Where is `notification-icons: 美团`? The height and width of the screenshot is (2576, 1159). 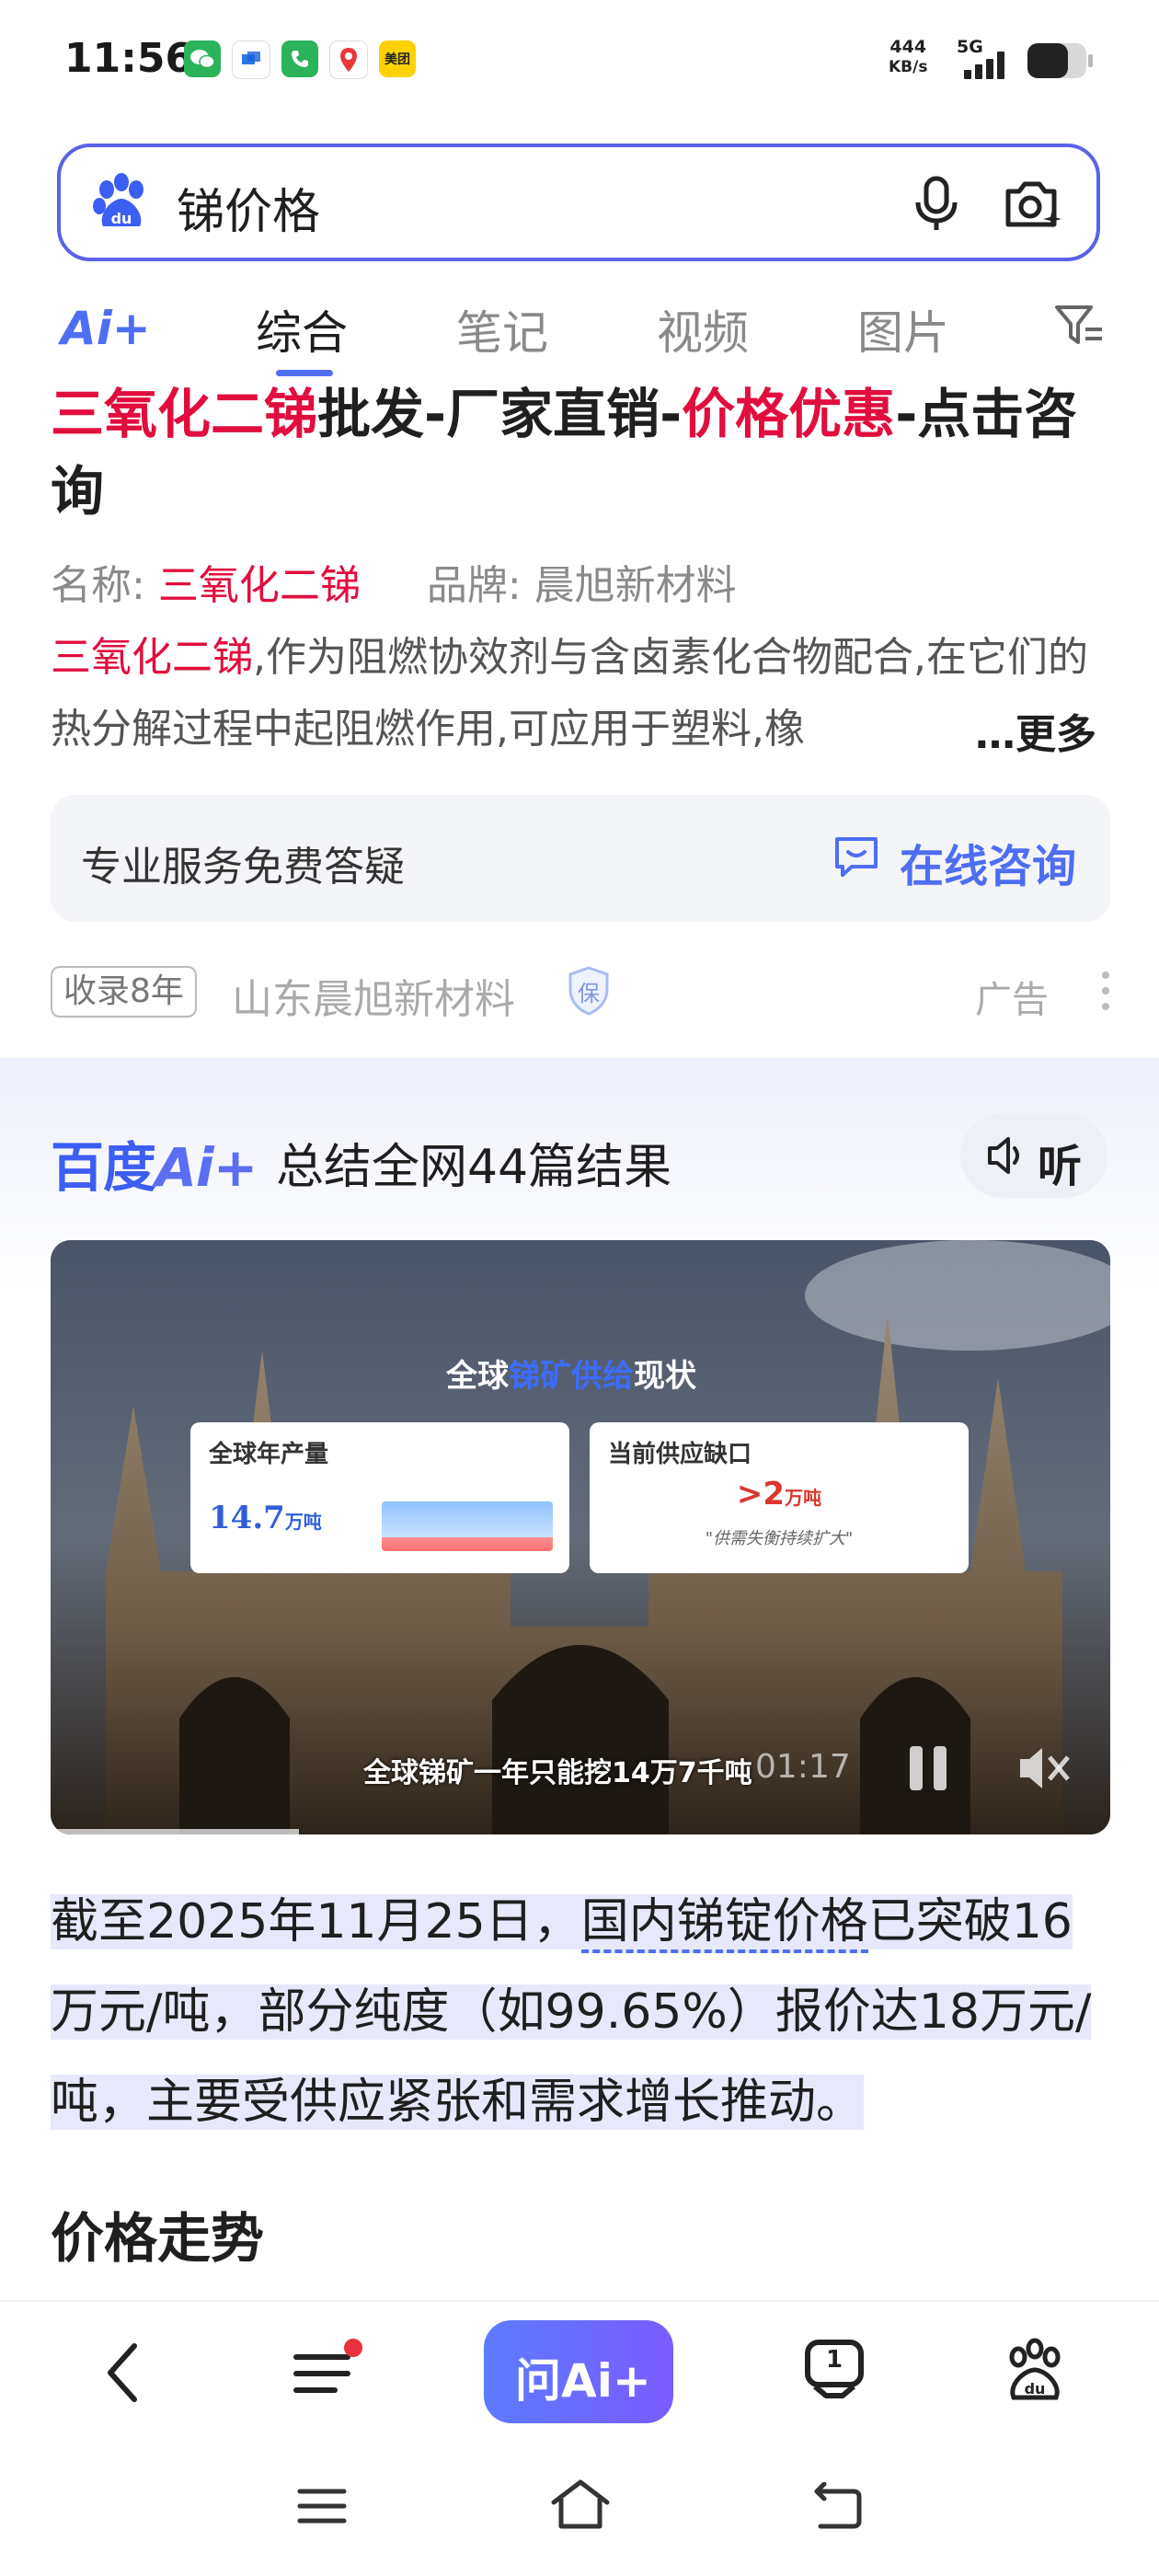
notification-icons: 美团 is located at coordinates (300, 59).